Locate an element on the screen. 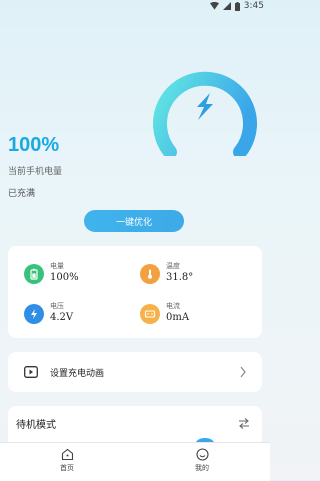 This screenshot has width=320, height=481. standby-title: 待机模式 is located at coordinates (36, 425).